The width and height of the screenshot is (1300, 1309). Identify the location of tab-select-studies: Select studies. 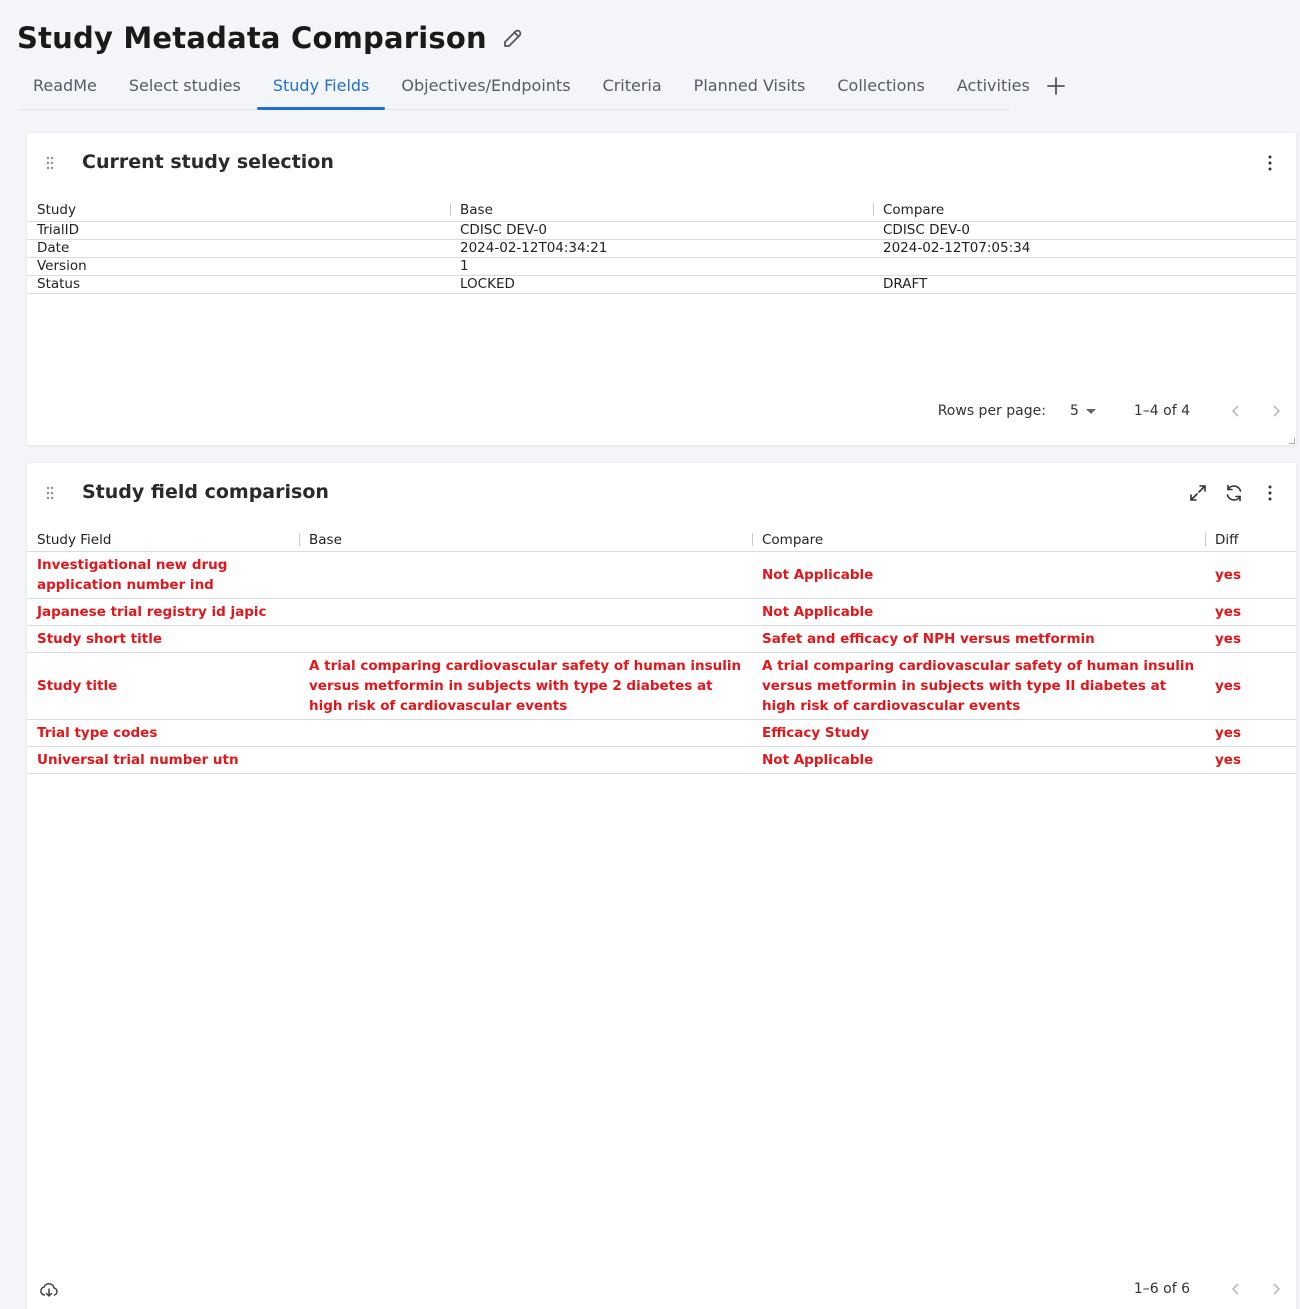
(185, 85).